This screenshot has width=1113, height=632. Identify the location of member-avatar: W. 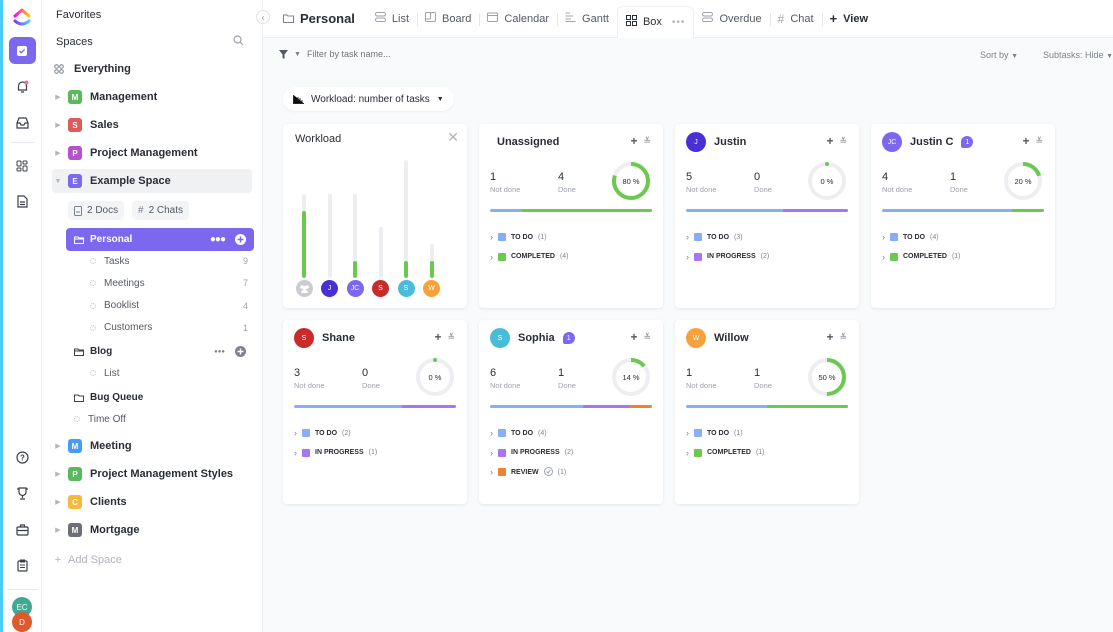
(431, 288).